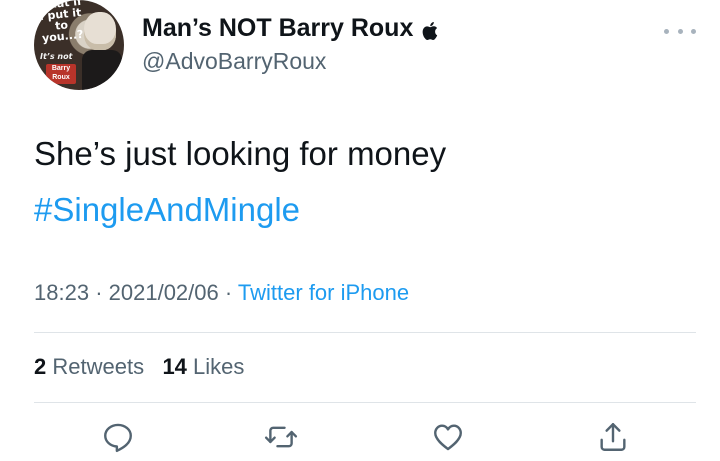  I want to click on reply-icon, so click(118, 437).